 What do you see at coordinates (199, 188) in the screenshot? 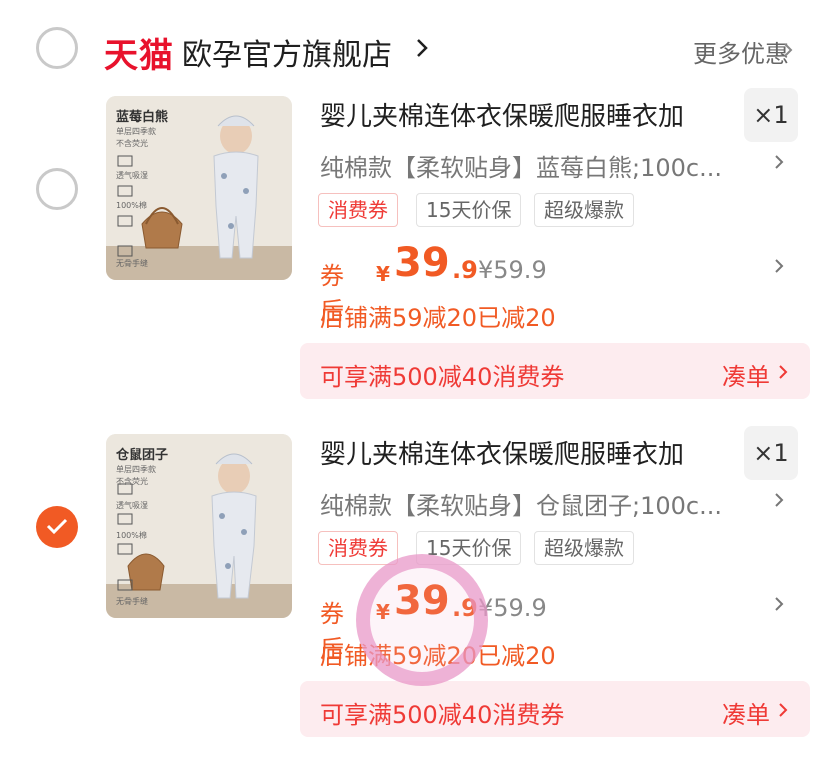
I see `product-thumbnail: 蓝莓白熊 单层四季款 不含荧光 透气吸湿 100%棉 无骨手缝` at bounding box center [199, 188].